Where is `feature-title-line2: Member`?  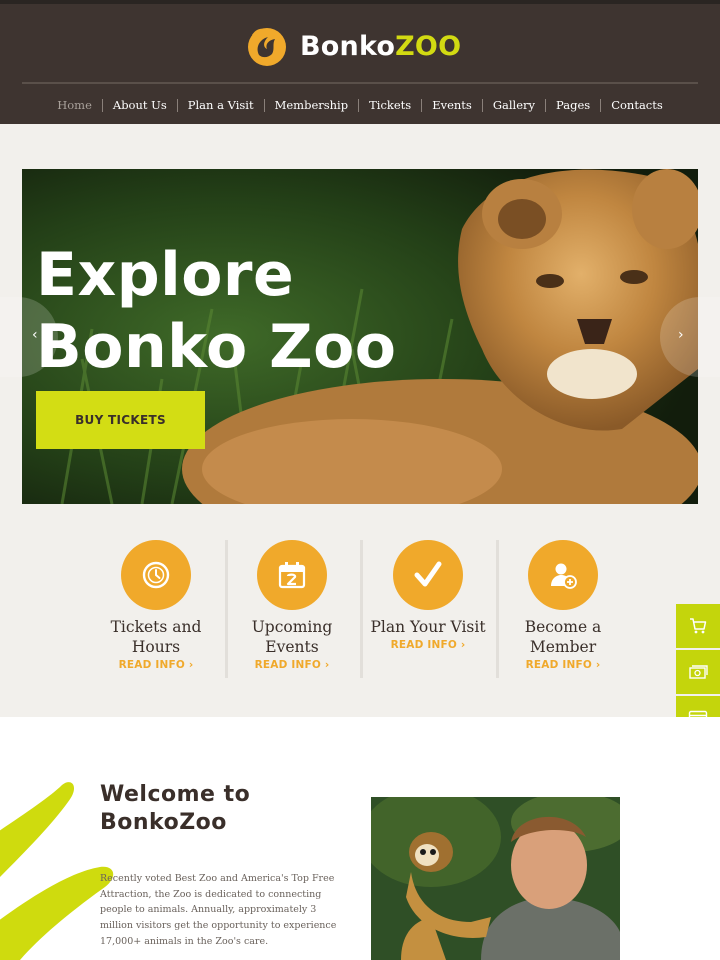 feature-title-line2: Member is located at coordinates (563, 647).